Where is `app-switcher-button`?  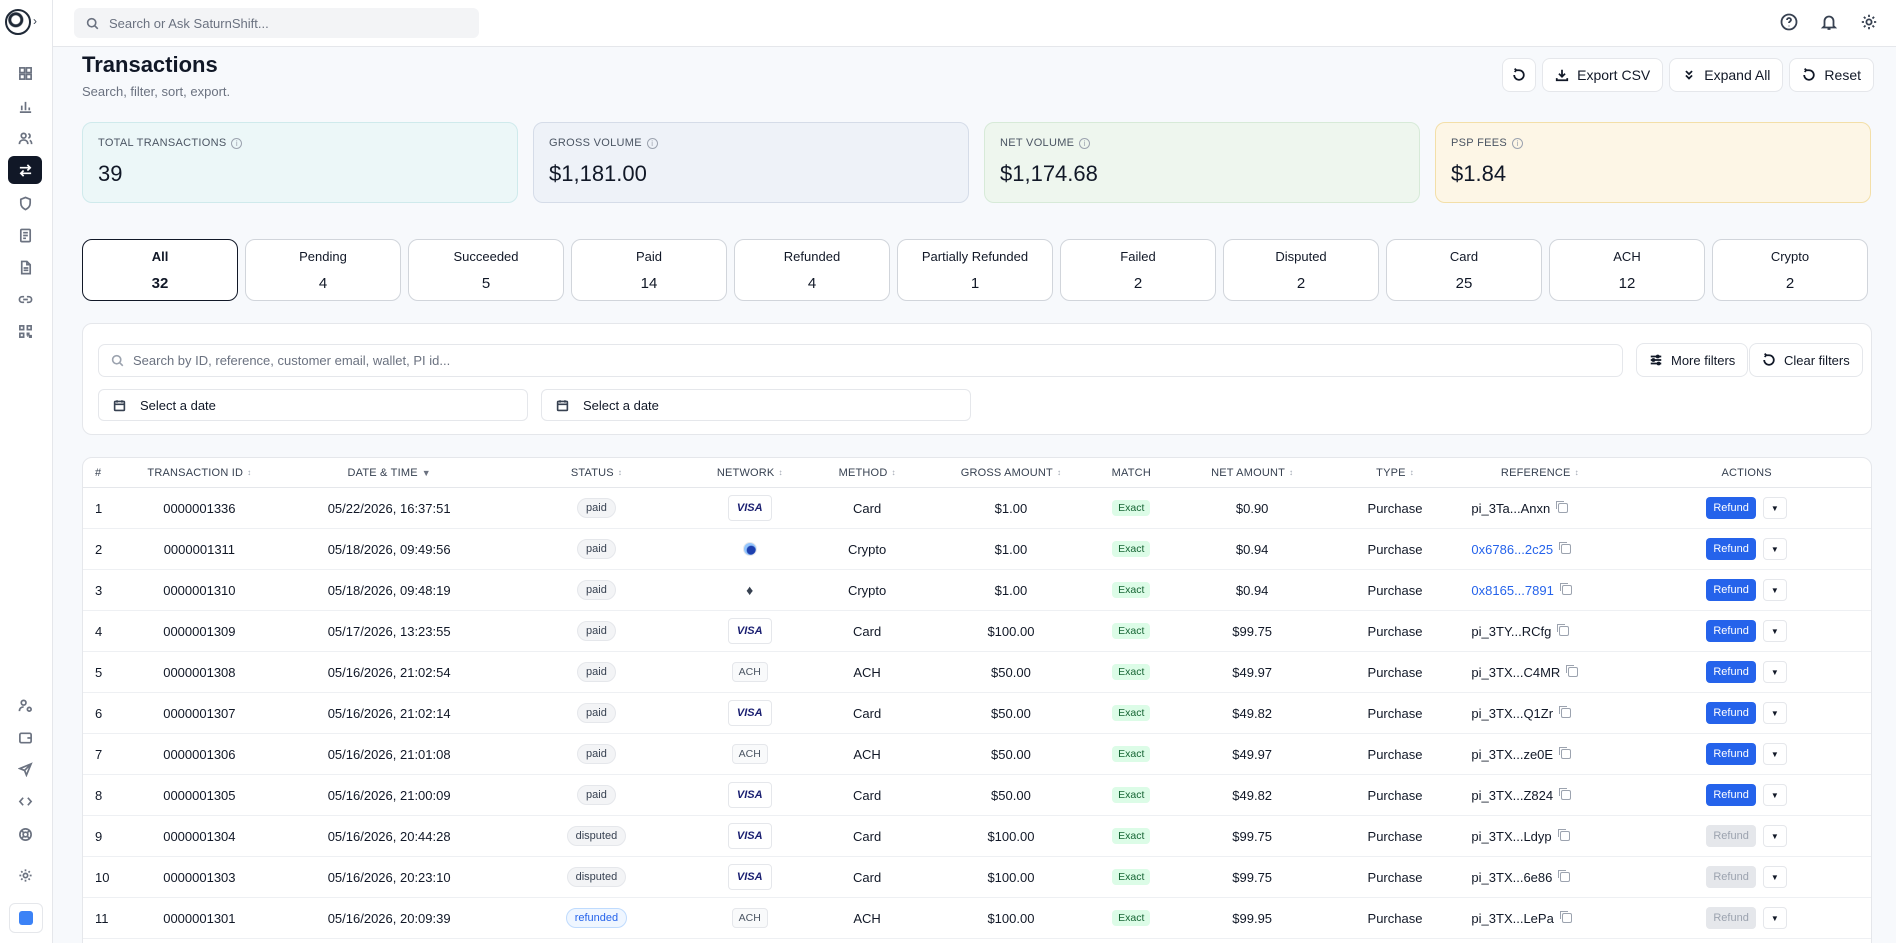 app-switcher-button is located at coordinates (26, 918).